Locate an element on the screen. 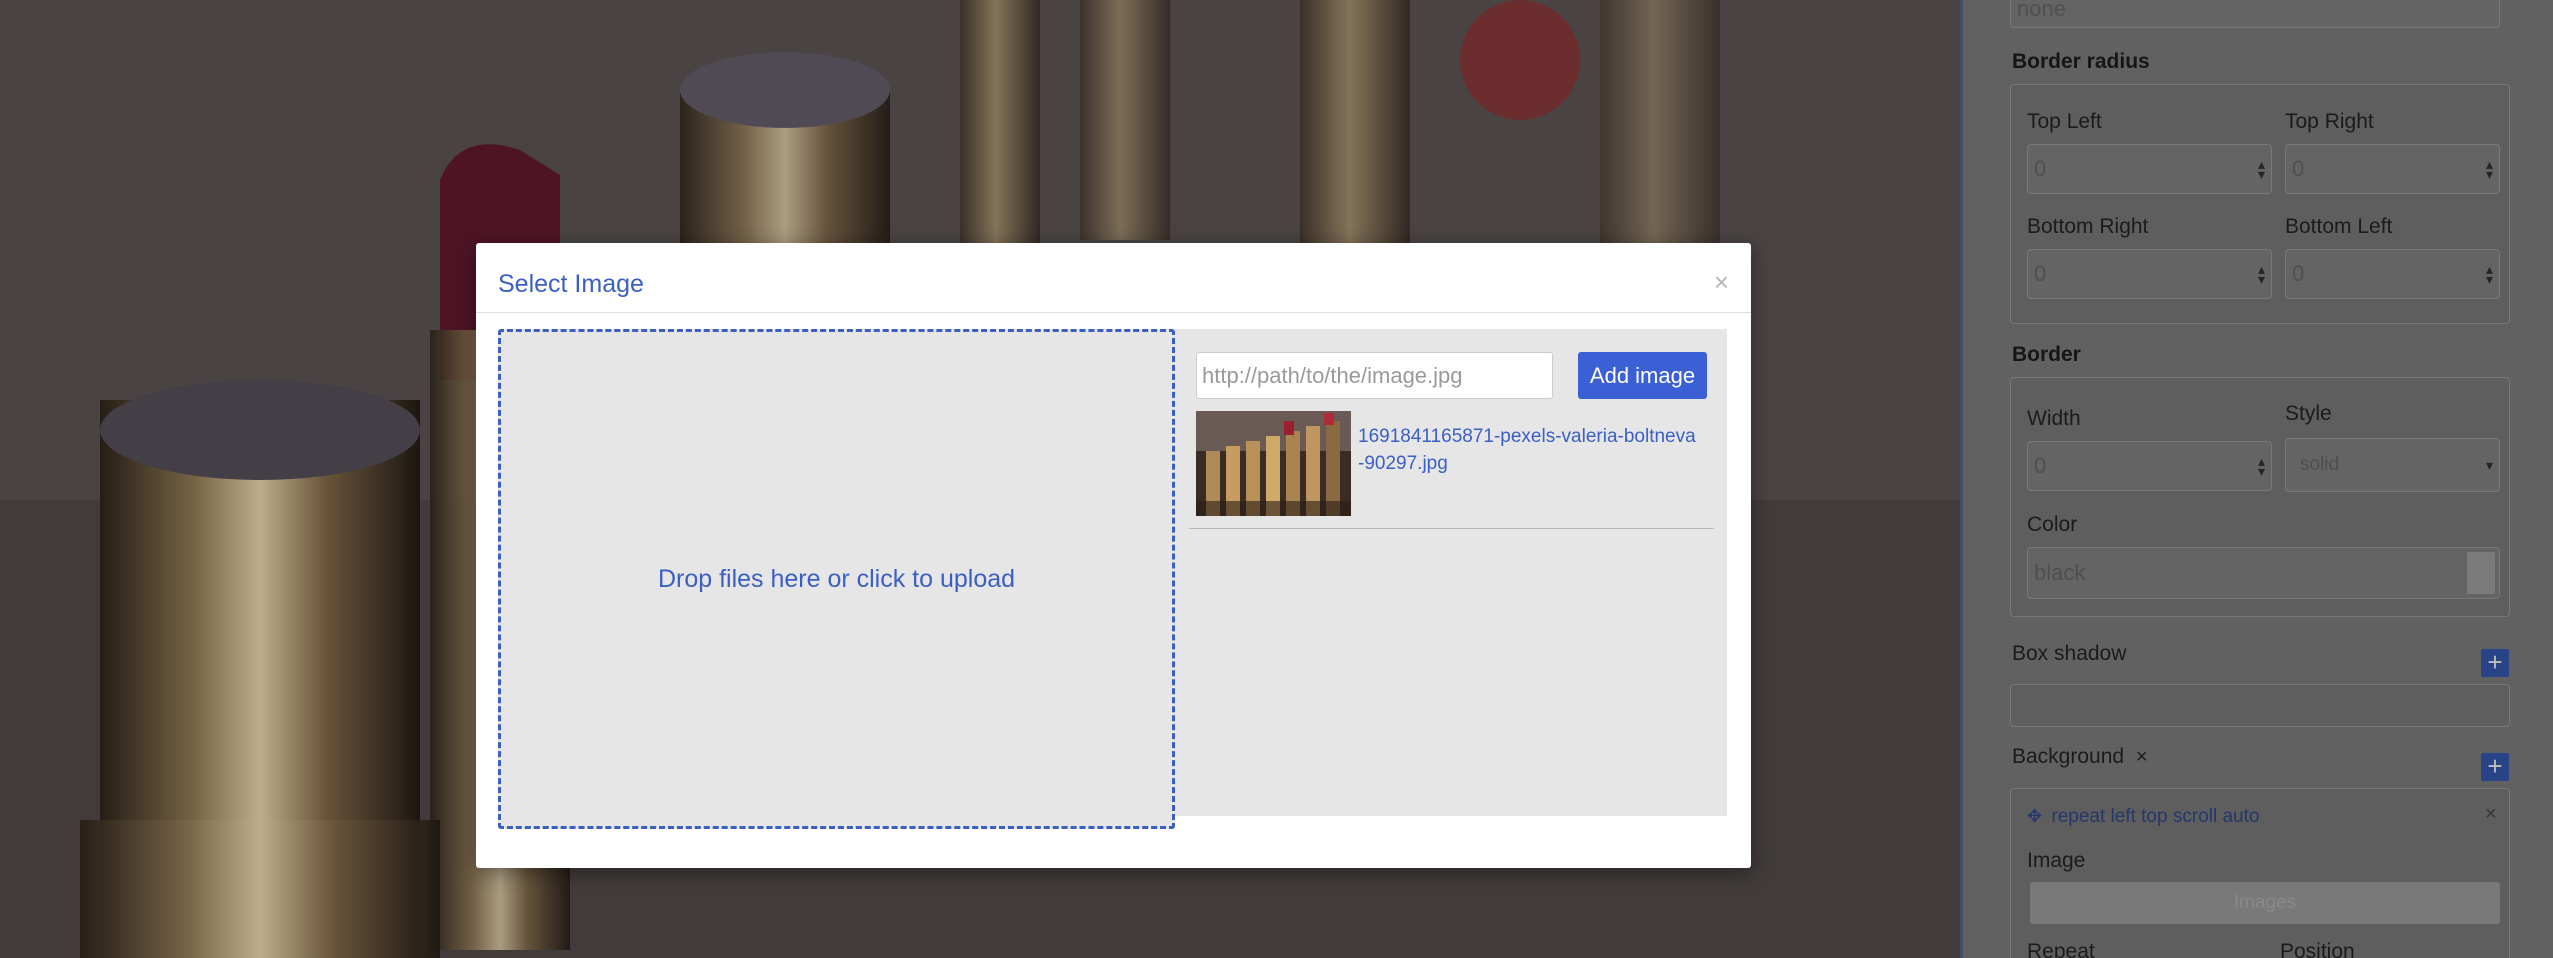 The height and width of the screenshot is (958, 2553). dropzone-text: Drop files here or click to upload is located at coordinates (836, 578).